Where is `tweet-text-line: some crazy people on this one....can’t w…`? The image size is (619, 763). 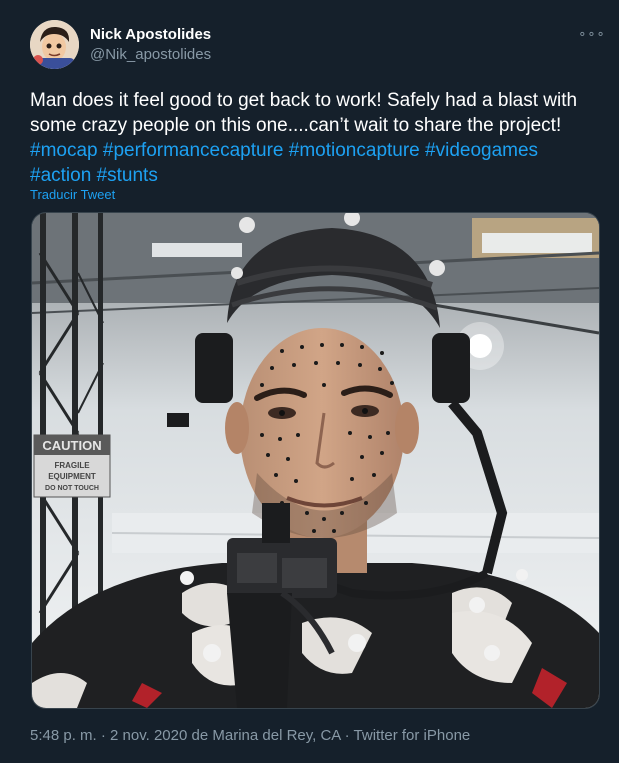
tweet-text-line: some crazy people on this one....can’t w… is located at coordinates (296, 125).